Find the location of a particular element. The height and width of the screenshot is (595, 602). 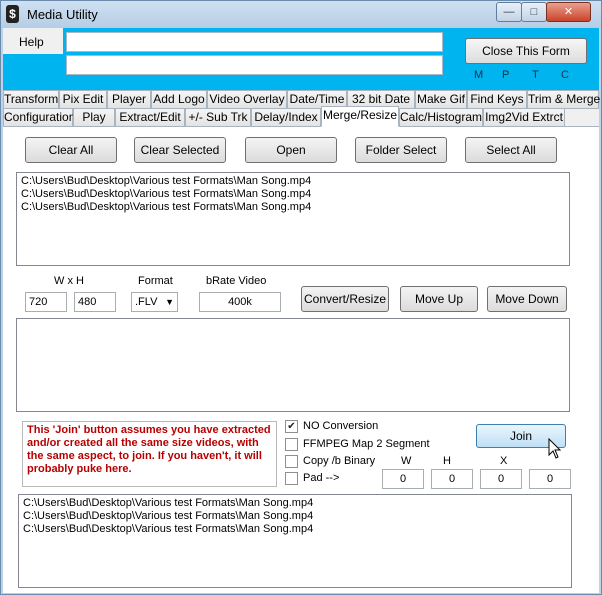

format-label: Format is located at coordinates (155, 281).